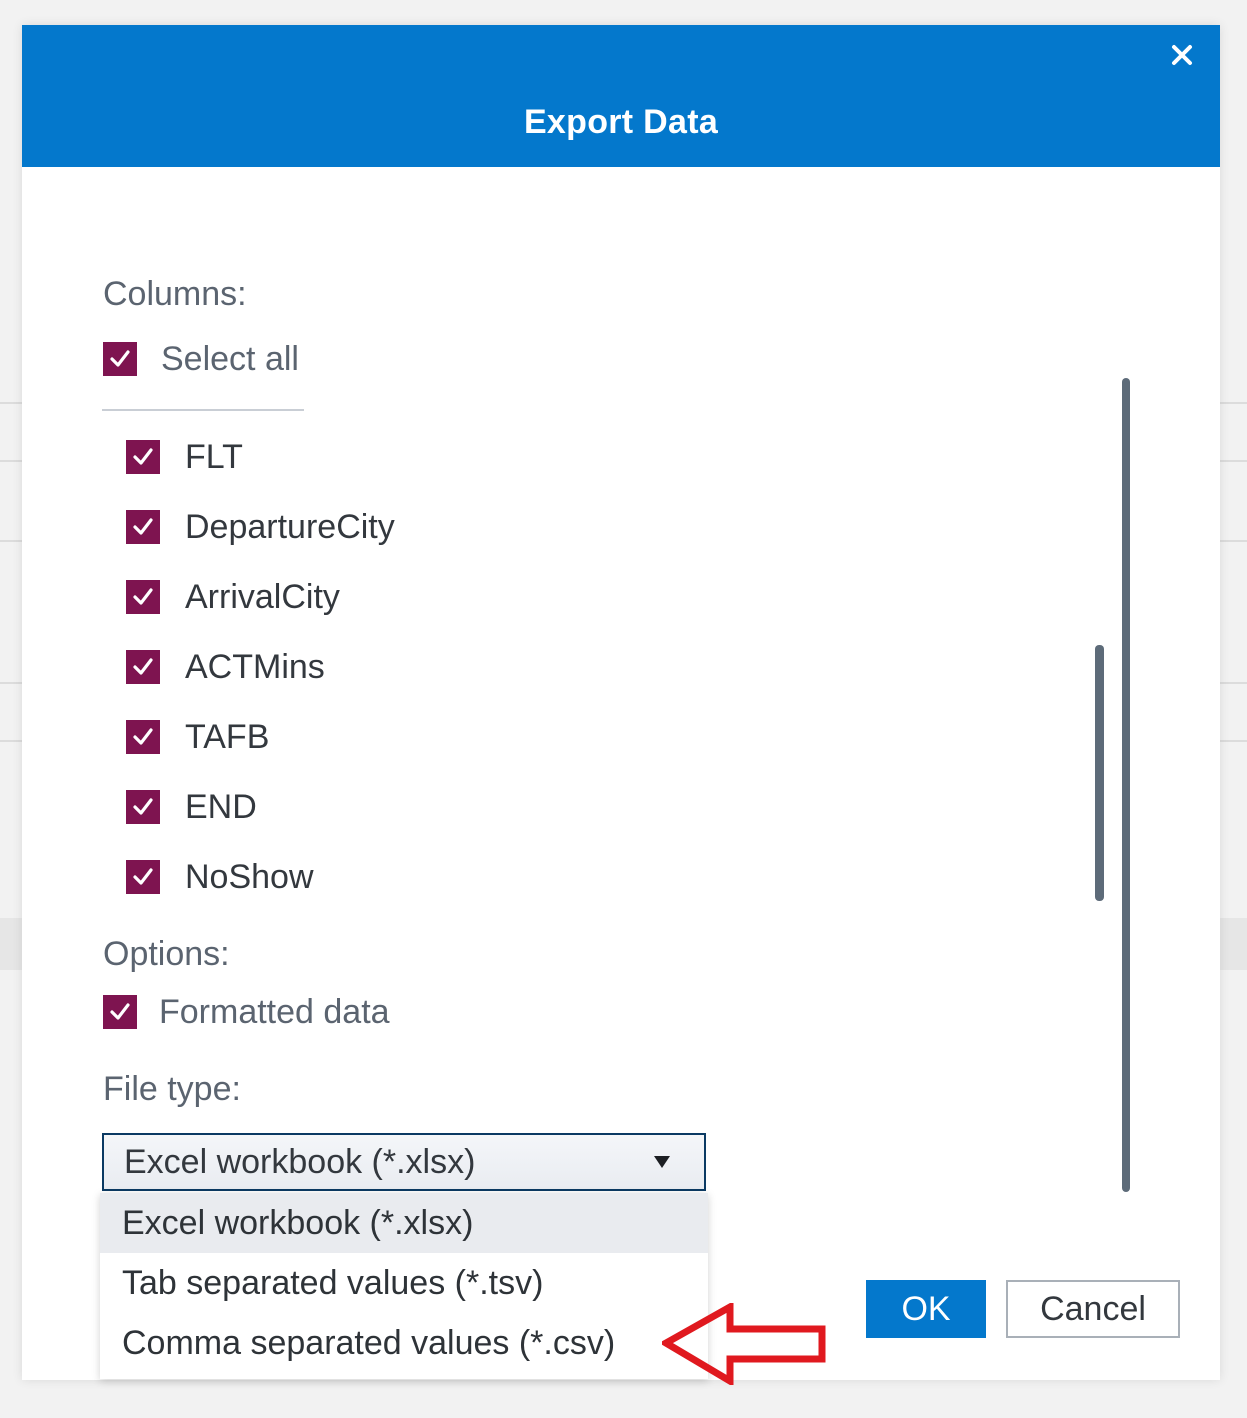 The height and width of the screenshot is (1418, 1247). I want to click on column-checkbox-noshow: NoShow, so click(220, 877).